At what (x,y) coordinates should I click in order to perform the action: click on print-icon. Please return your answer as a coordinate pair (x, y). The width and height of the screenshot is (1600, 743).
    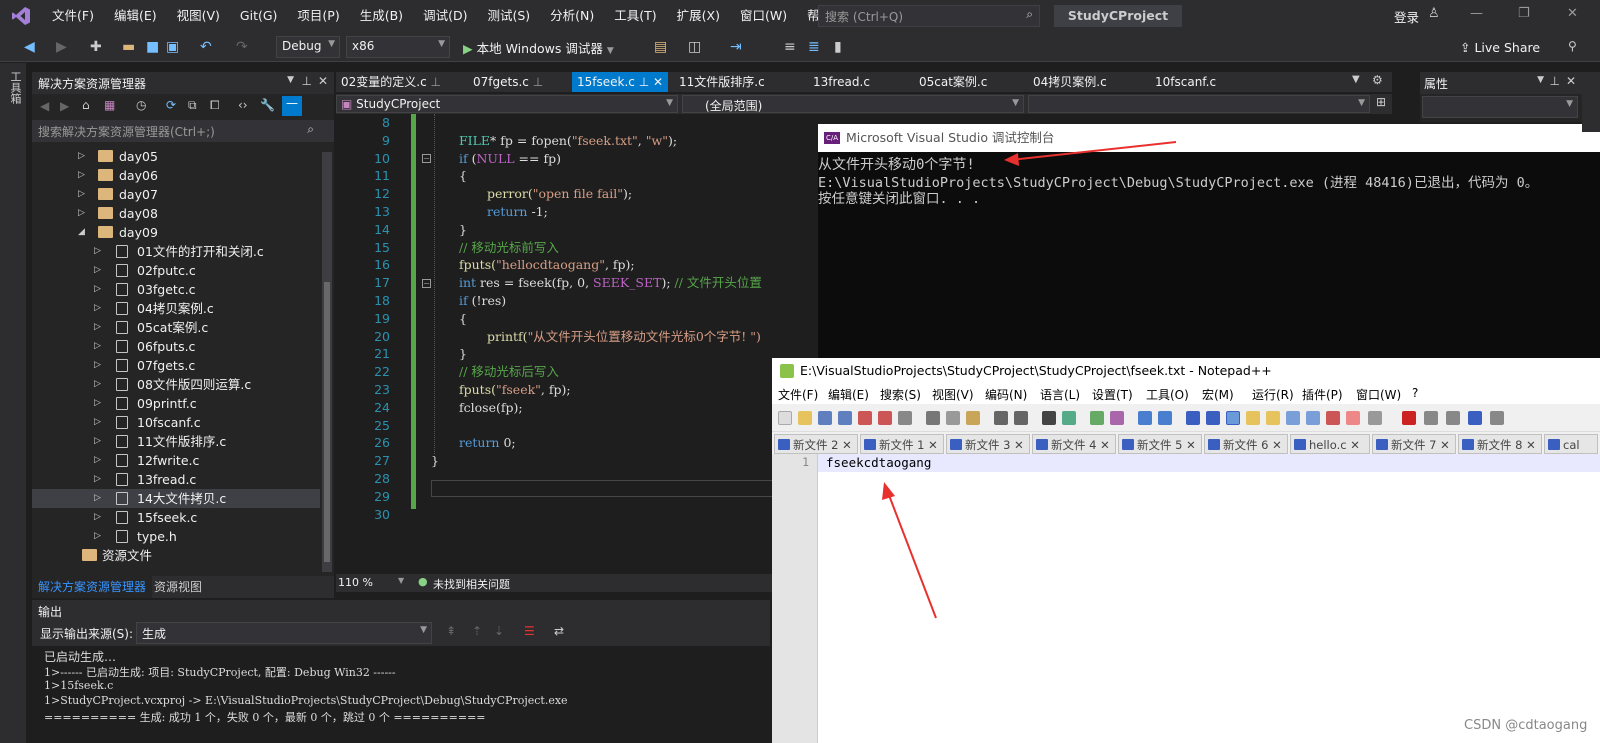
    Looking at the image, I should click on (905, 418).